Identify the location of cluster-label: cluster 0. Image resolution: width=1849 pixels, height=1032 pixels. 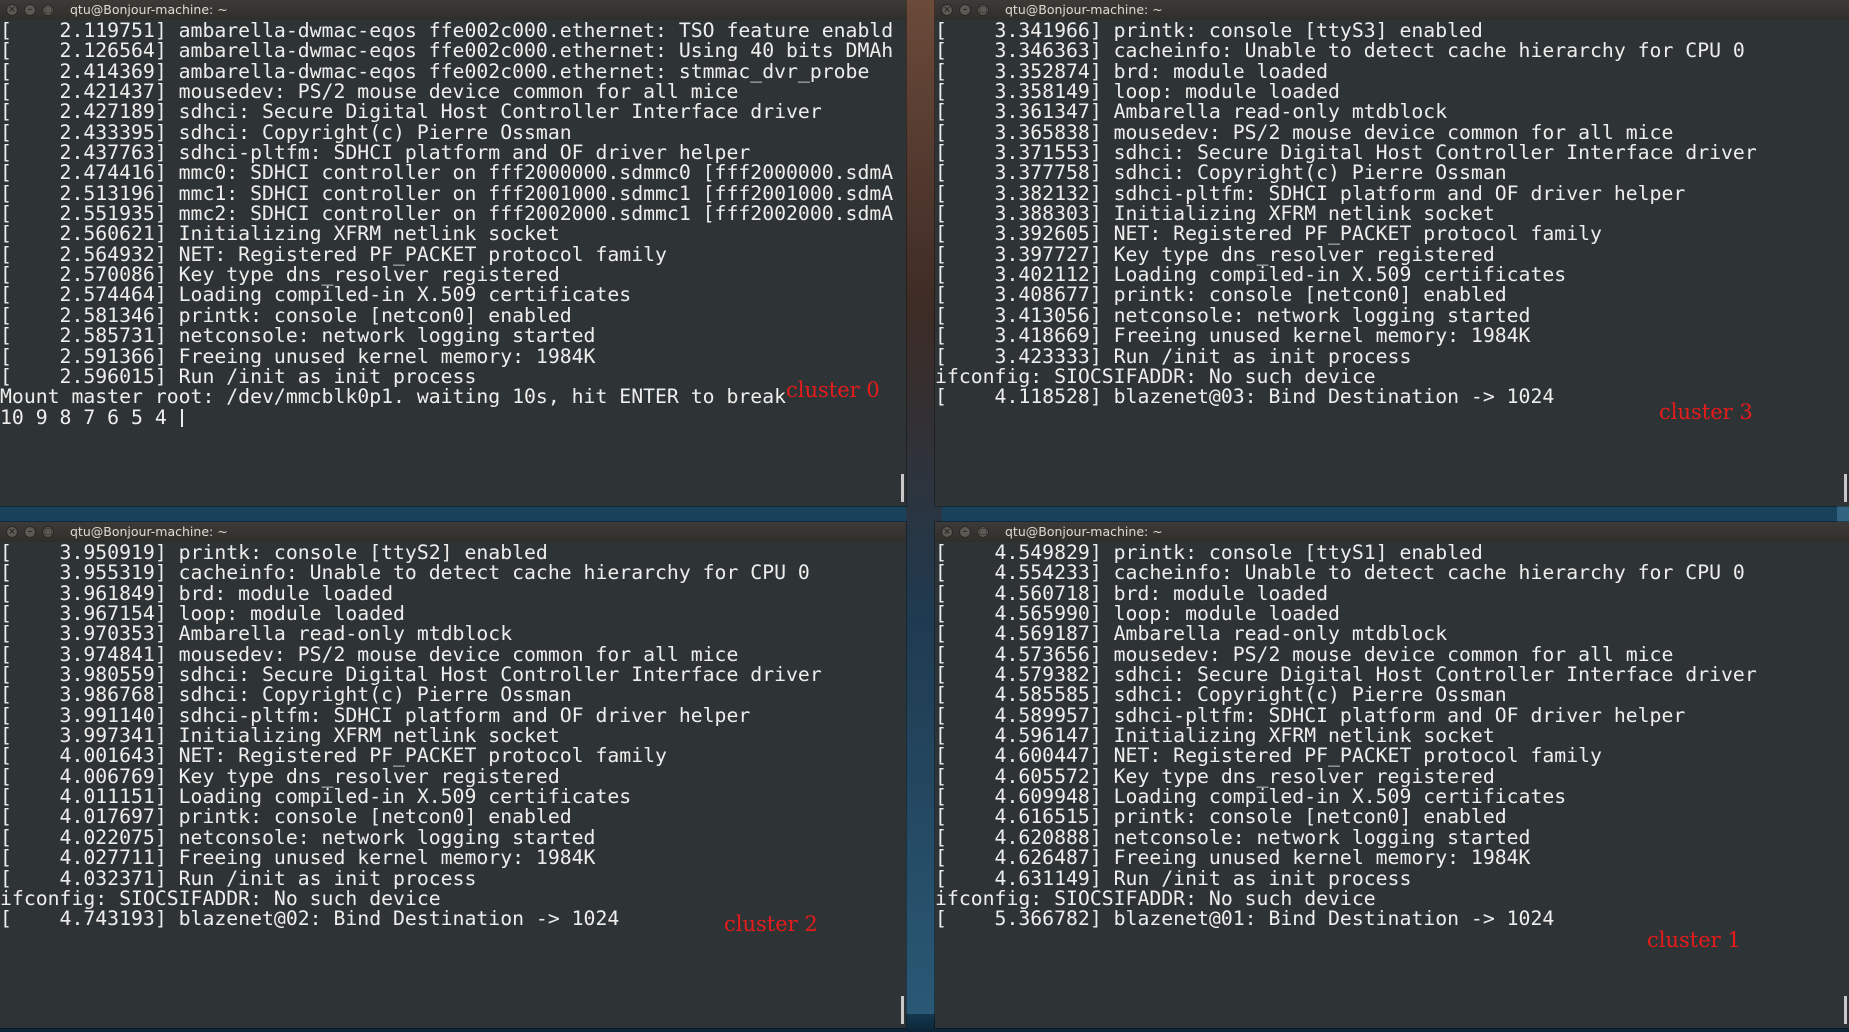
(833, 390).